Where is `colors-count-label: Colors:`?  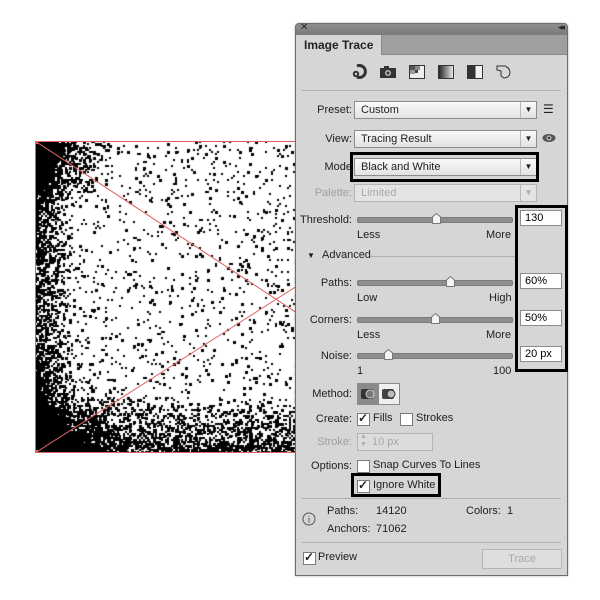
colors-count-label: Colors: is located at coordinates (483, 511).